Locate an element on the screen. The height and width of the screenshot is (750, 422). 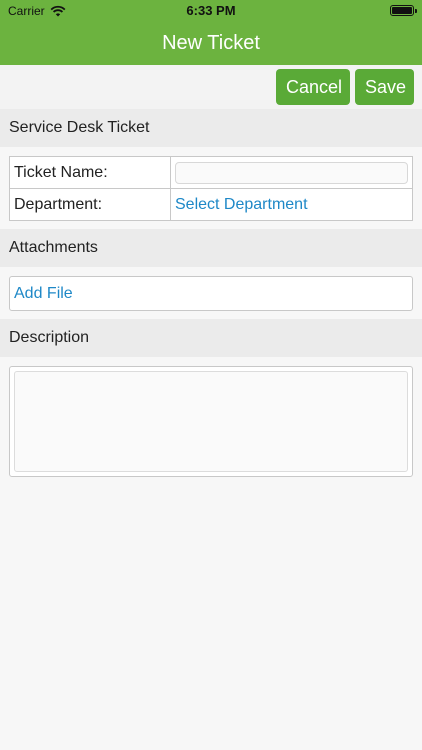
add-file-box: Add File is located at coordinates (211, 293).